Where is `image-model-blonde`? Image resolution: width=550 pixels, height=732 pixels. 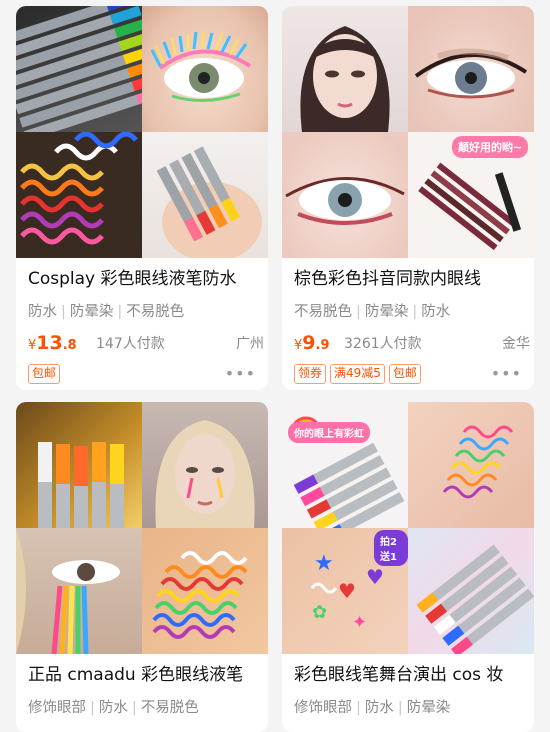
image-model-blonde is located at coordinates (205, 465).